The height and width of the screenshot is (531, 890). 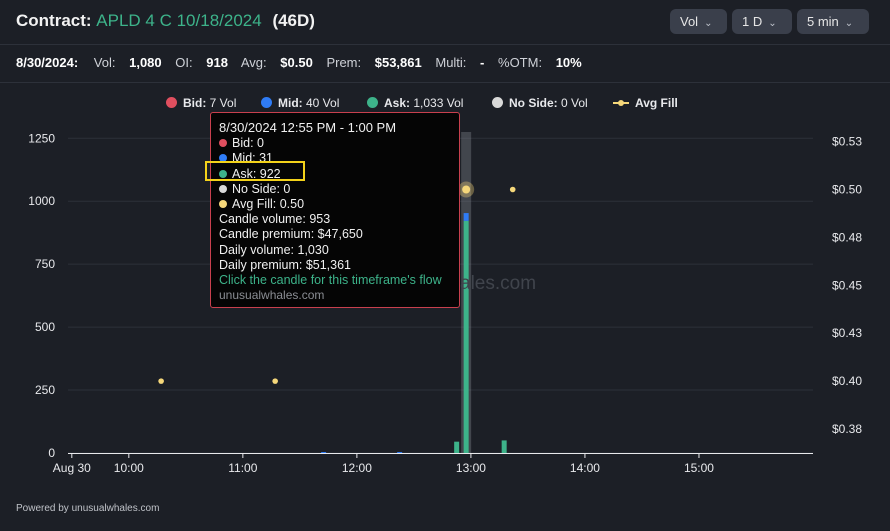 What do you see at coordinates (45, 327) in the screenshot?
I see `y-left-tick-label: 500` at bounding box center [45, 327].